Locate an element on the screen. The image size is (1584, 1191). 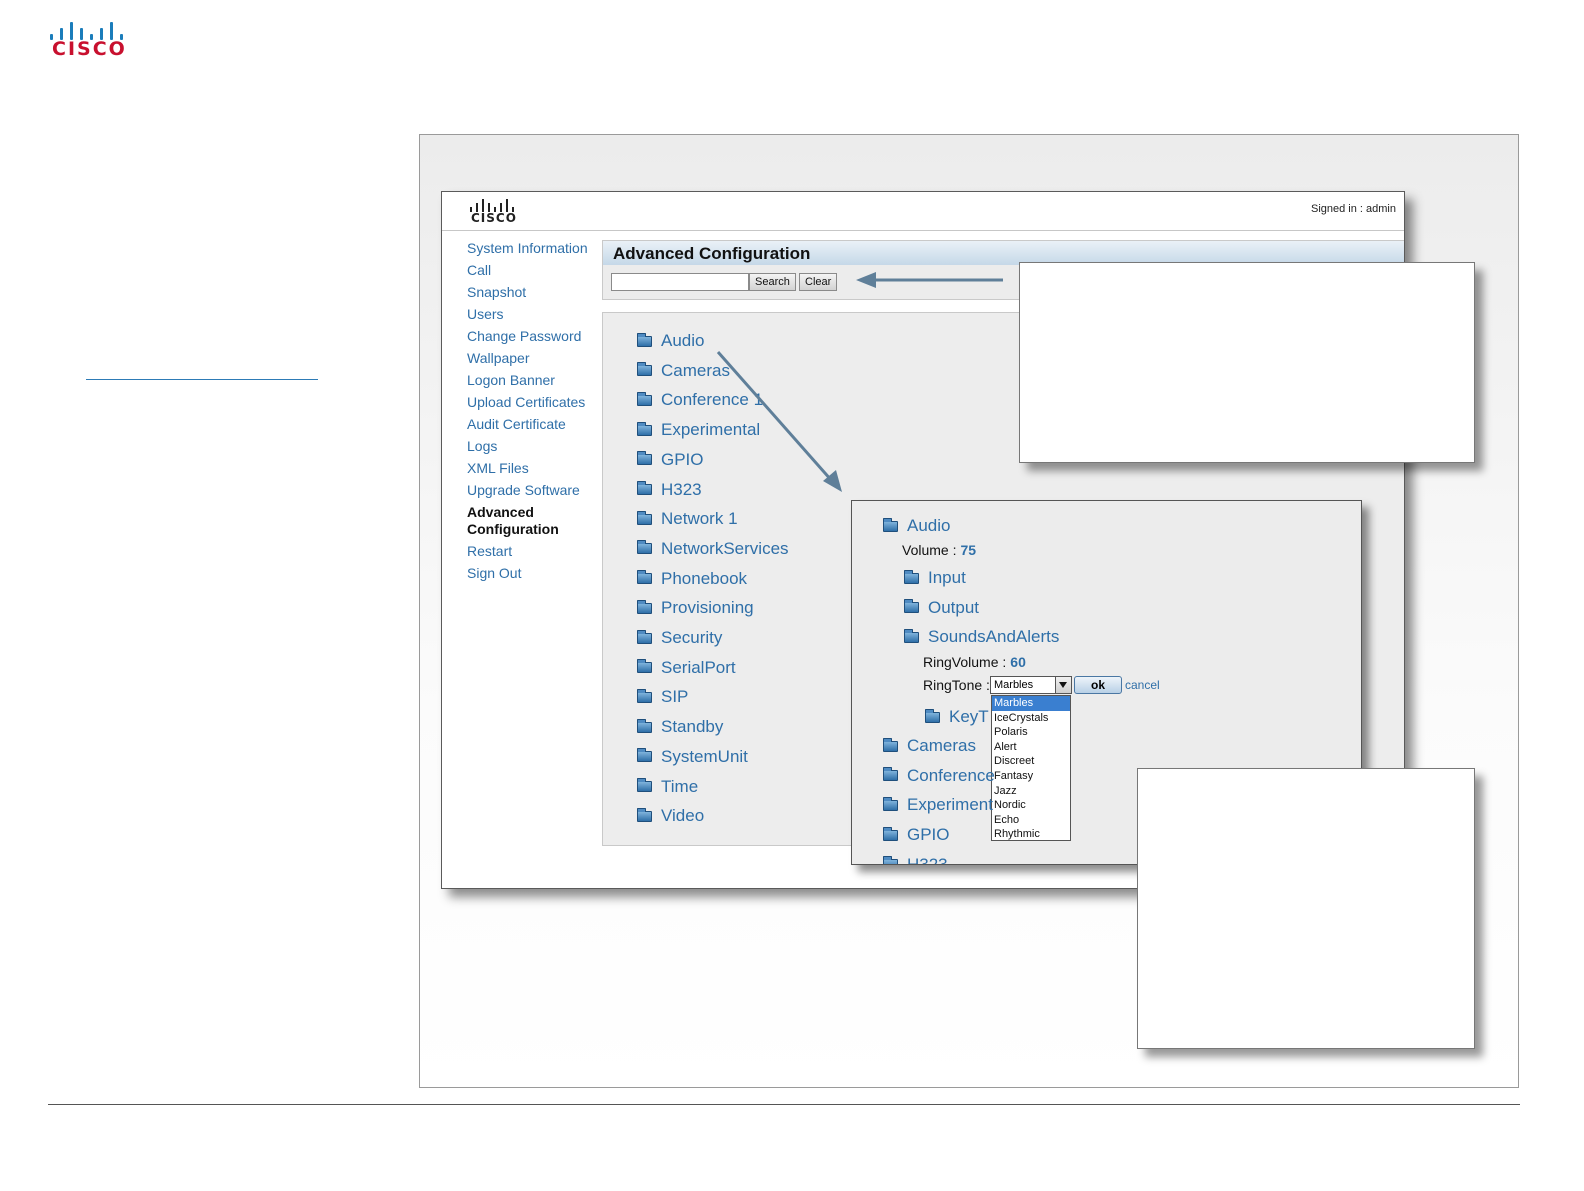
tree-folder-keytones: KeyT is located at coordinates (957, 717).